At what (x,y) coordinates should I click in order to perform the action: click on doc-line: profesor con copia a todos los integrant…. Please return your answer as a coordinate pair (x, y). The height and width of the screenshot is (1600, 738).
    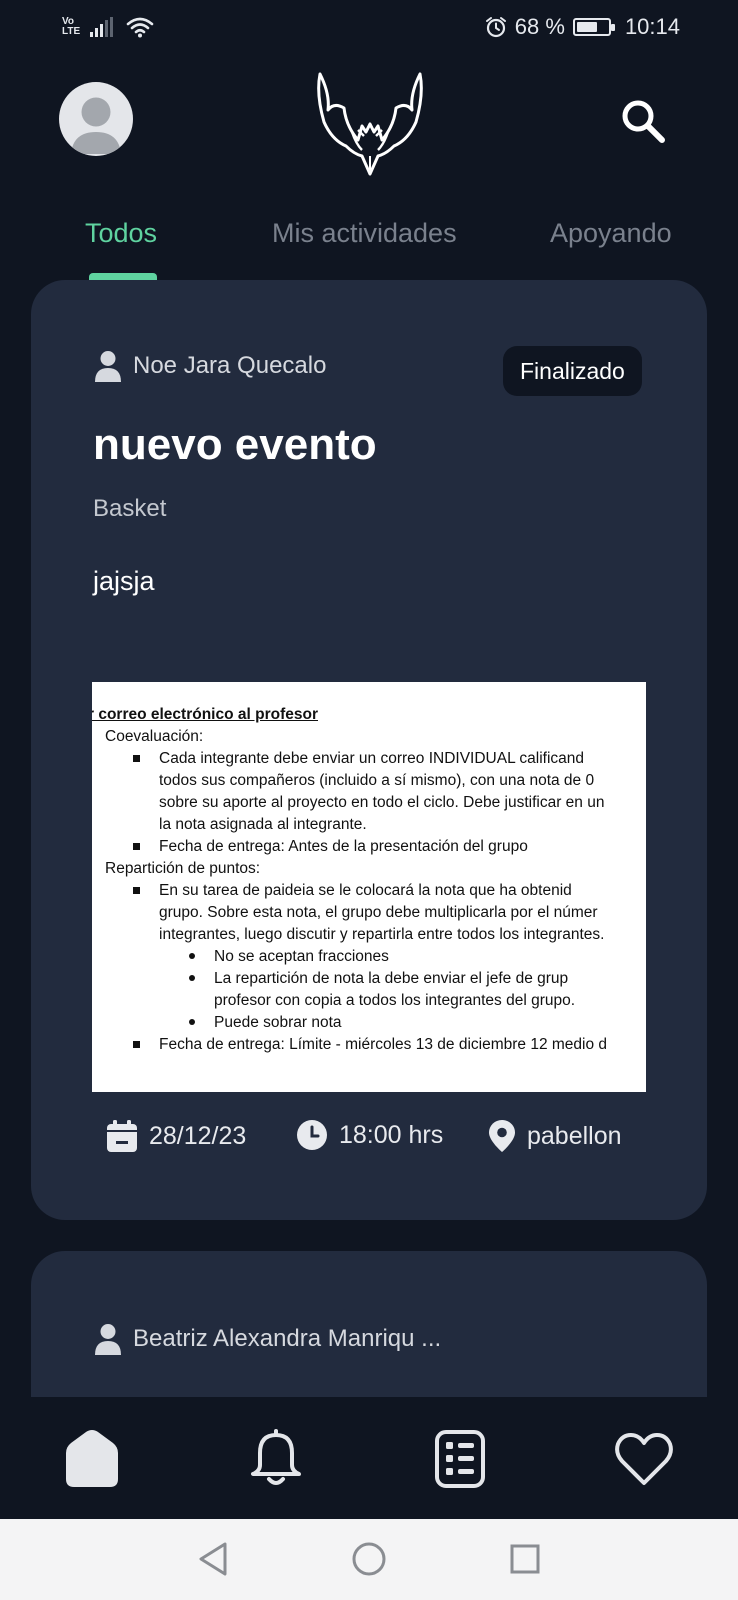
    Looking at the image, I should click on (395, 1000).